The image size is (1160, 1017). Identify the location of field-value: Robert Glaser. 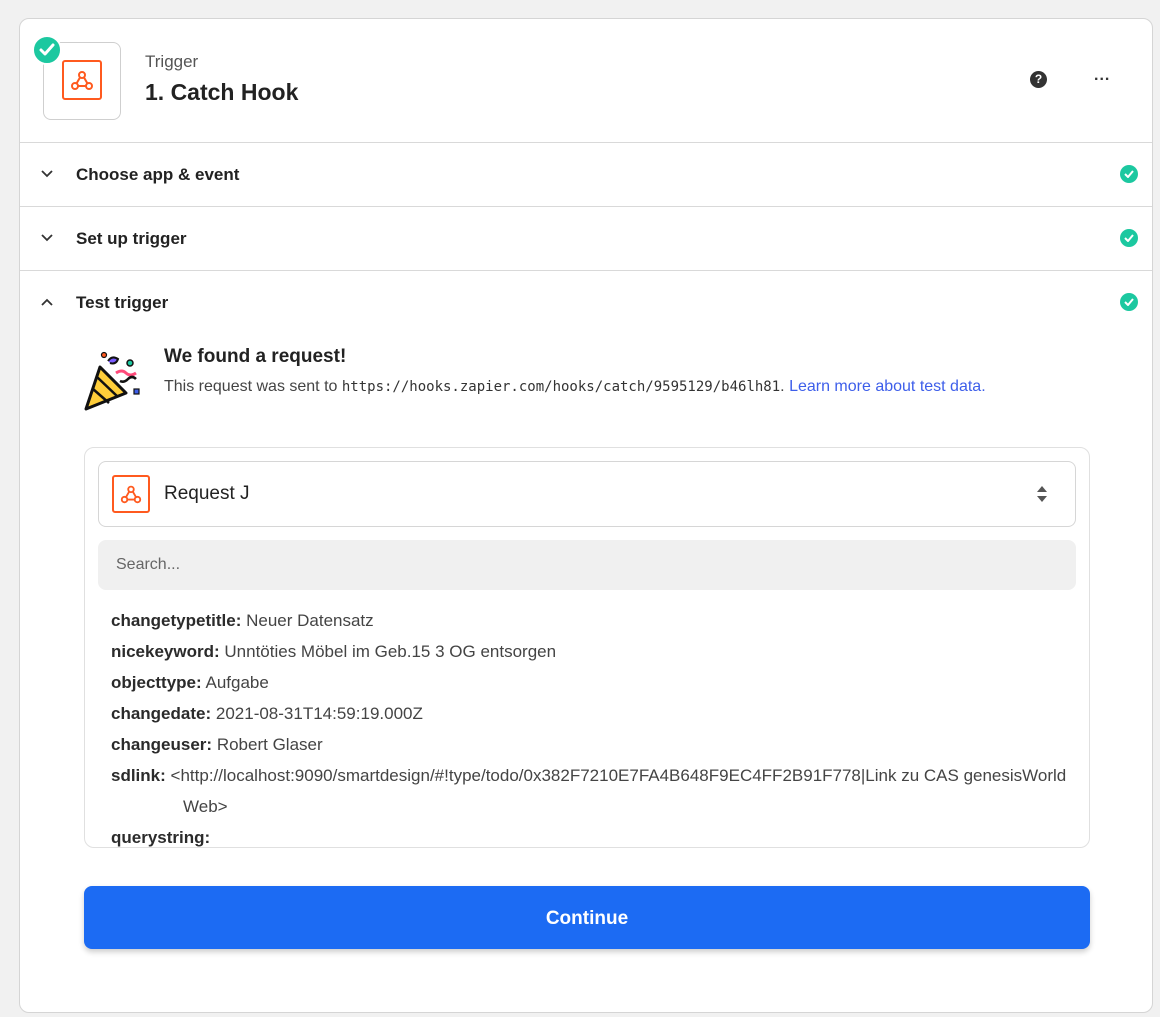
(269, 744).